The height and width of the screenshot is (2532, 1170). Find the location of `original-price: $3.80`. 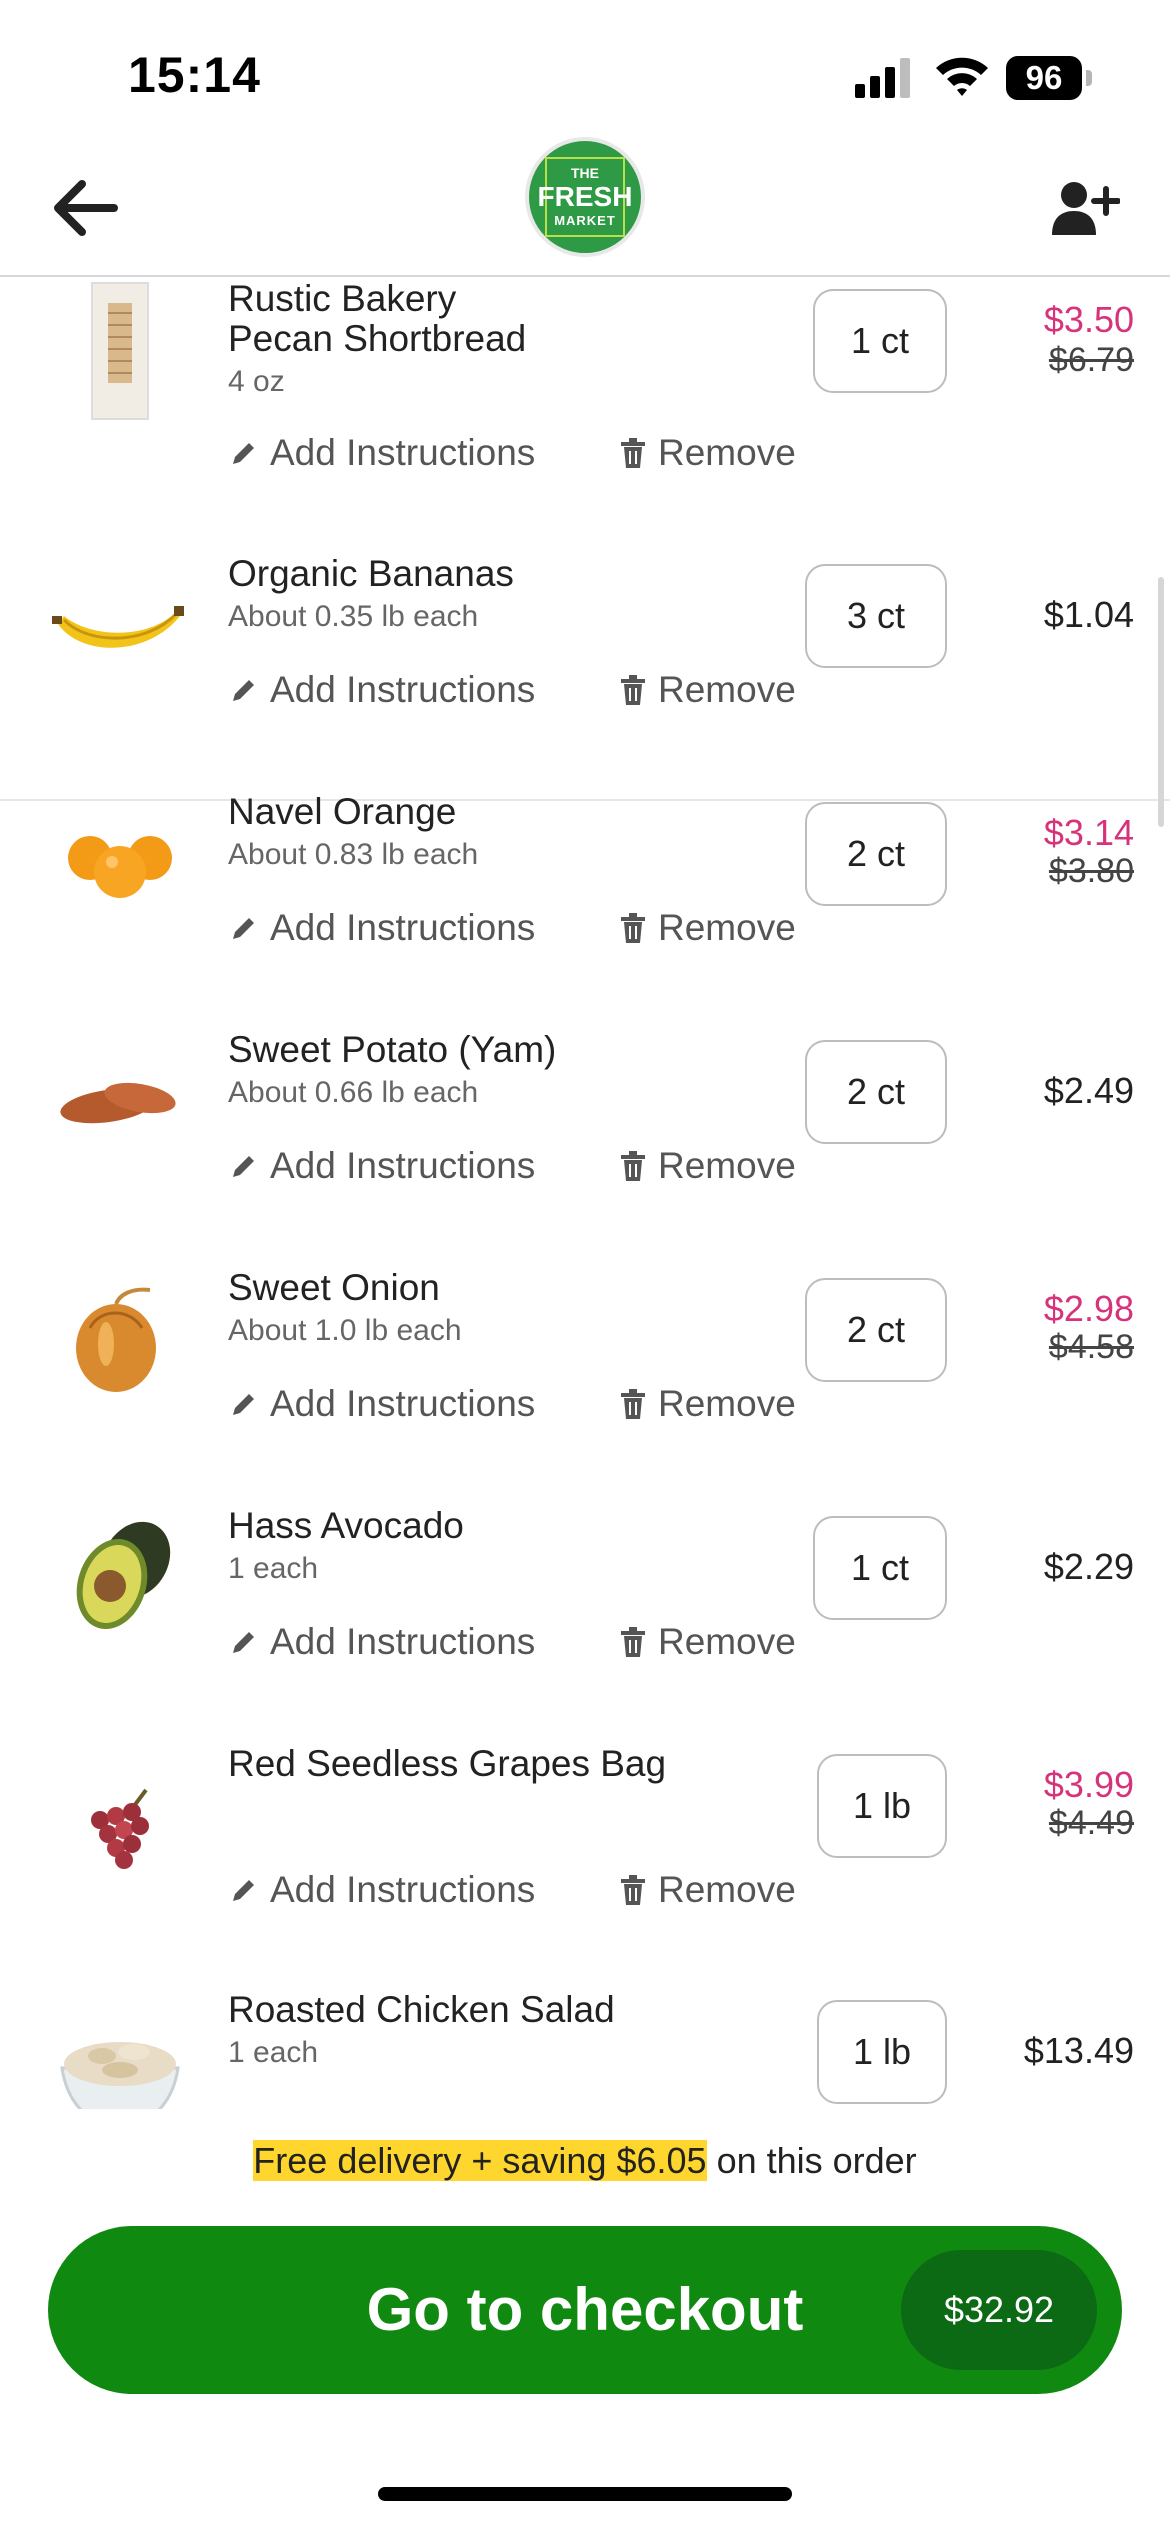

original-price: $3.80 is located at coordinates (1091, 871).